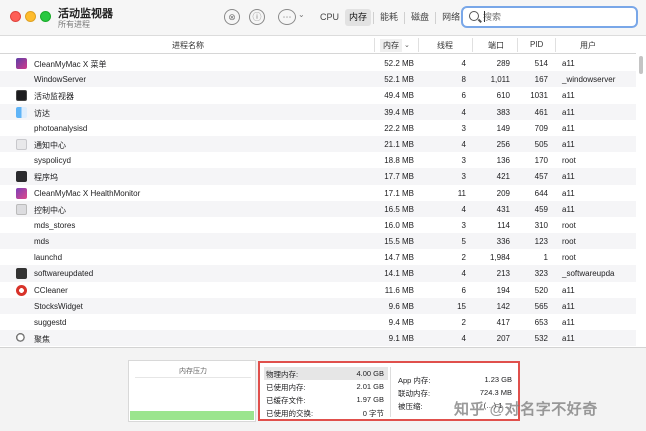 The image size is (646, 431). What do you see at coordinates (370, 399) in the screenshot?
I see `stat-value: 1.97 GB` at bounding box center [370, 399].